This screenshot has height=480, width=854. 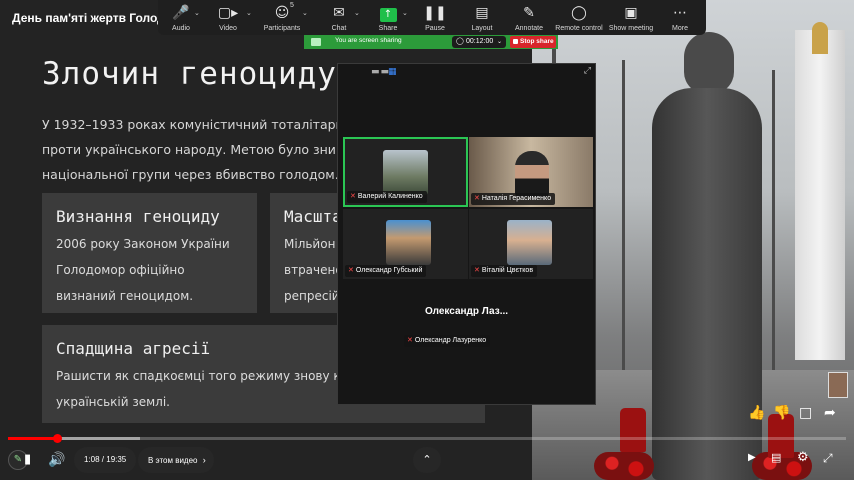 What do you see at coordinates (781, 413) in the screenshot?
I see `dislike-icon: 👎` at bounding box center [781, 413].